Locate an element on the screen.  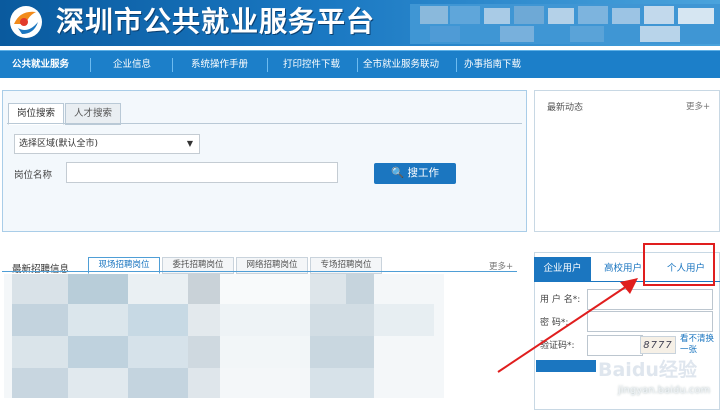
tab-underline is located at coordinates (264, 123).